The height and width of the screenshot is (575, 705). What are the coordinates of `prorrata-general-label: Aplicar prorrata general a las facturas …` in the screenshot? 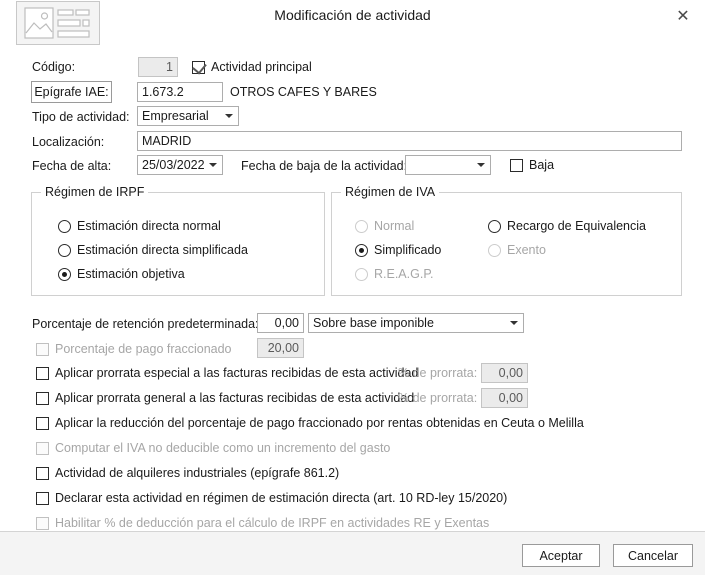 It's located at (235, 398).